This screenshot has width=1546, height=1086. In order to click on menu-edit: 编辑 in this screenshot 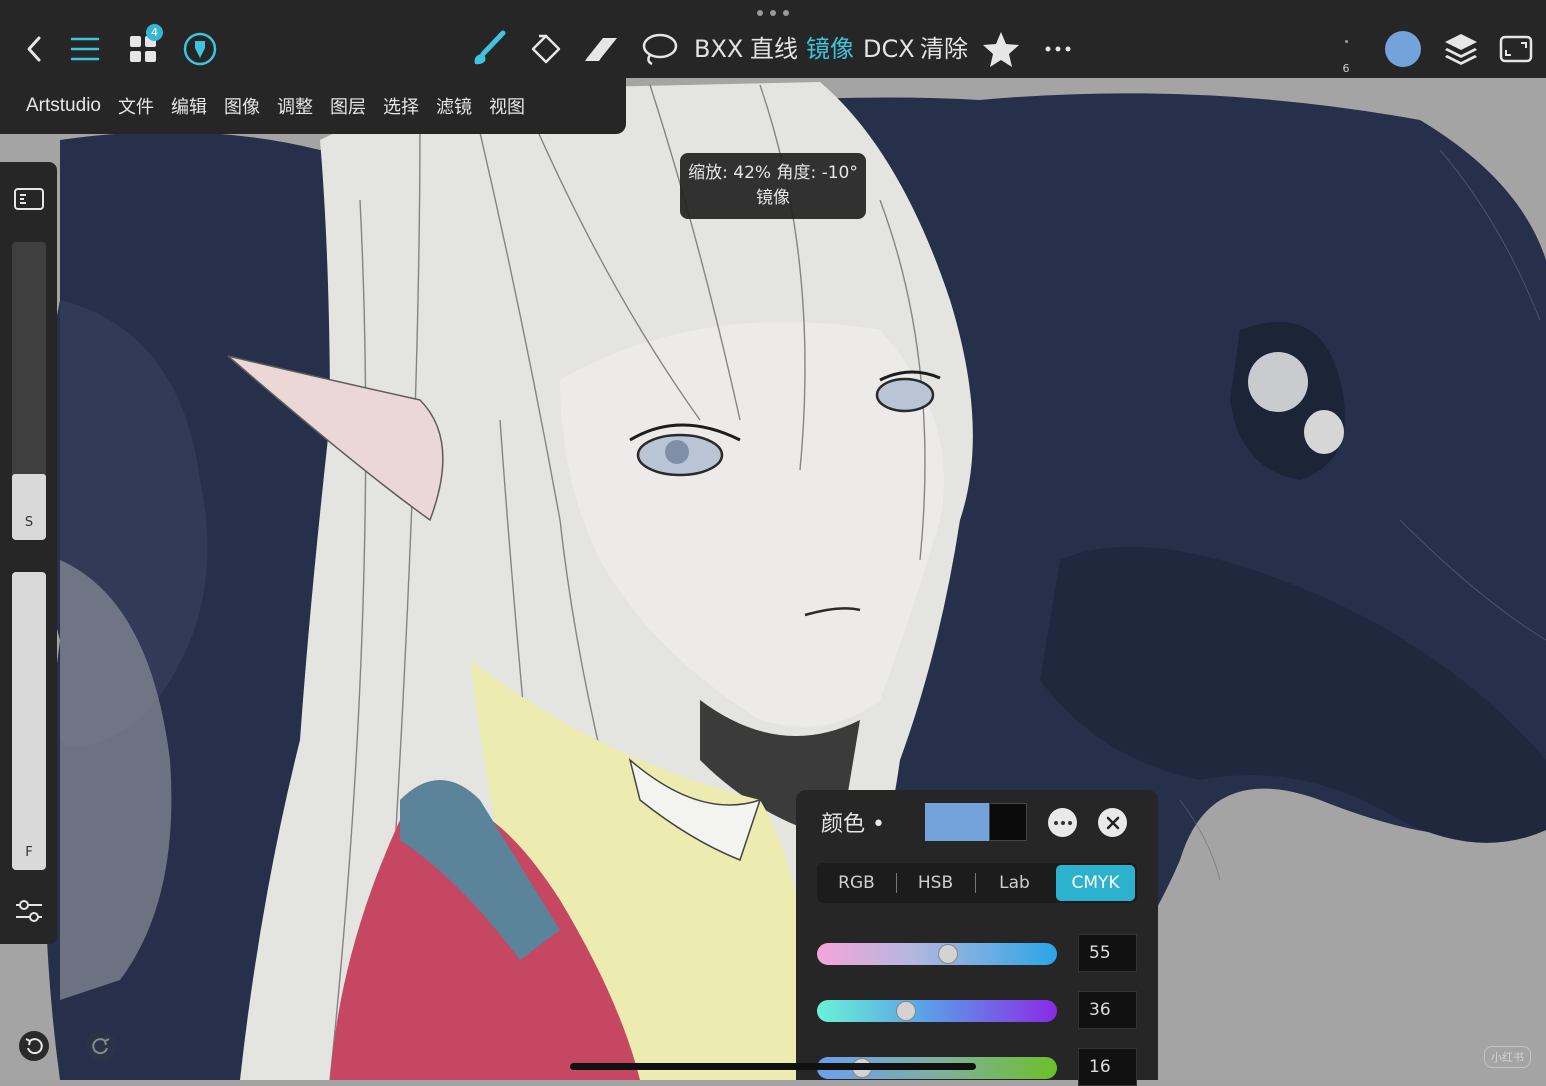, I will do `click(189, 106)`.